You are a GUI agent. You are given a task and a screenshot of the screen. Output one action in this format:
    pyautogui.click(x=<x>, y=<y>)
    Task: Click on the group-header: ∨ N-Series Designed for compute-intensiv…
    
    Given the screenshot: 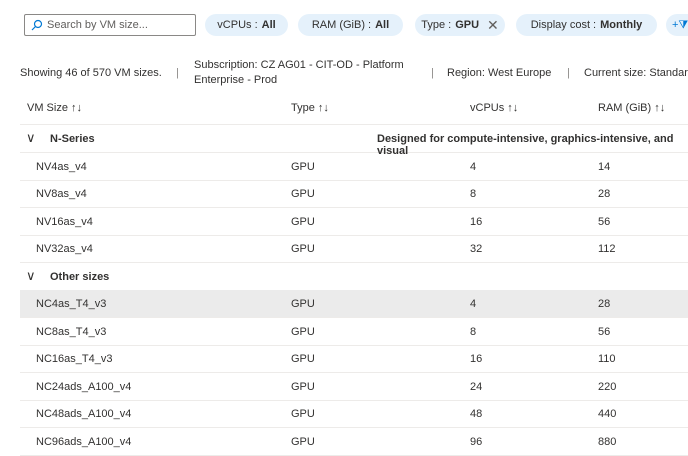 What is the action you would take?
    pyautogui.click(x=354, y=141)
    